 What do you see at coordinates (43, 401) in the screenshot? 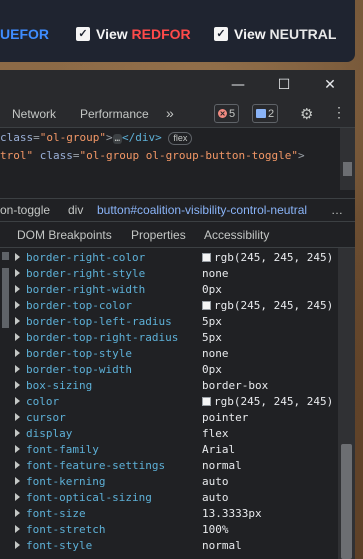
I see `property-name: color` at bounding box center [43, 401].